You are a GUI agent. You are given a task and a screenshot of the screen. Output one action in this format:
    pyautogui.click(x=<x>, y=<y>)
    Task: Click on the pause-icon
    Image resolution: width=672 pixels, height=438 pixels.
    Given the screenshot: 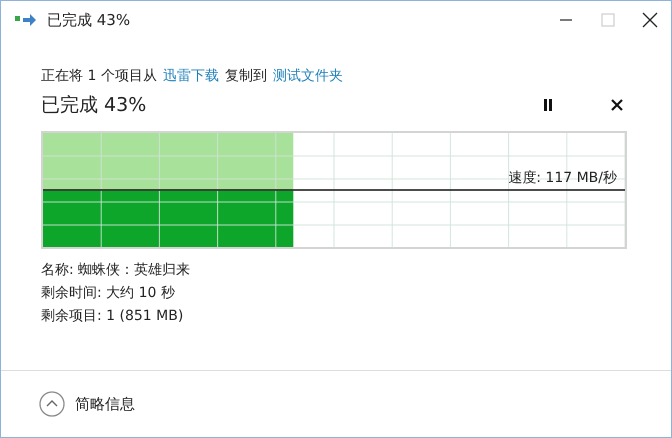 What is the action you would take?
    pyautogui.click(x=548, y=105)
    